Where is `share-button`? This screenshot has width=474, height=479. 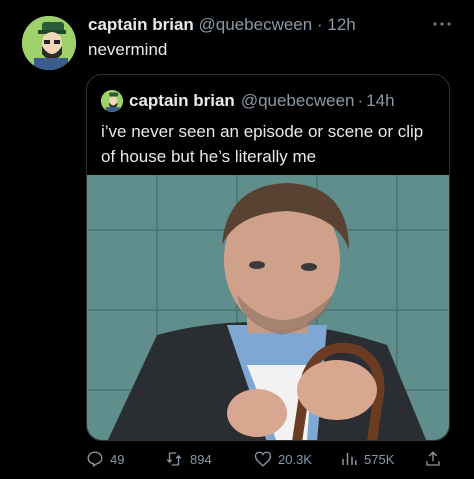 share-button is located at coordinates (436, 459).